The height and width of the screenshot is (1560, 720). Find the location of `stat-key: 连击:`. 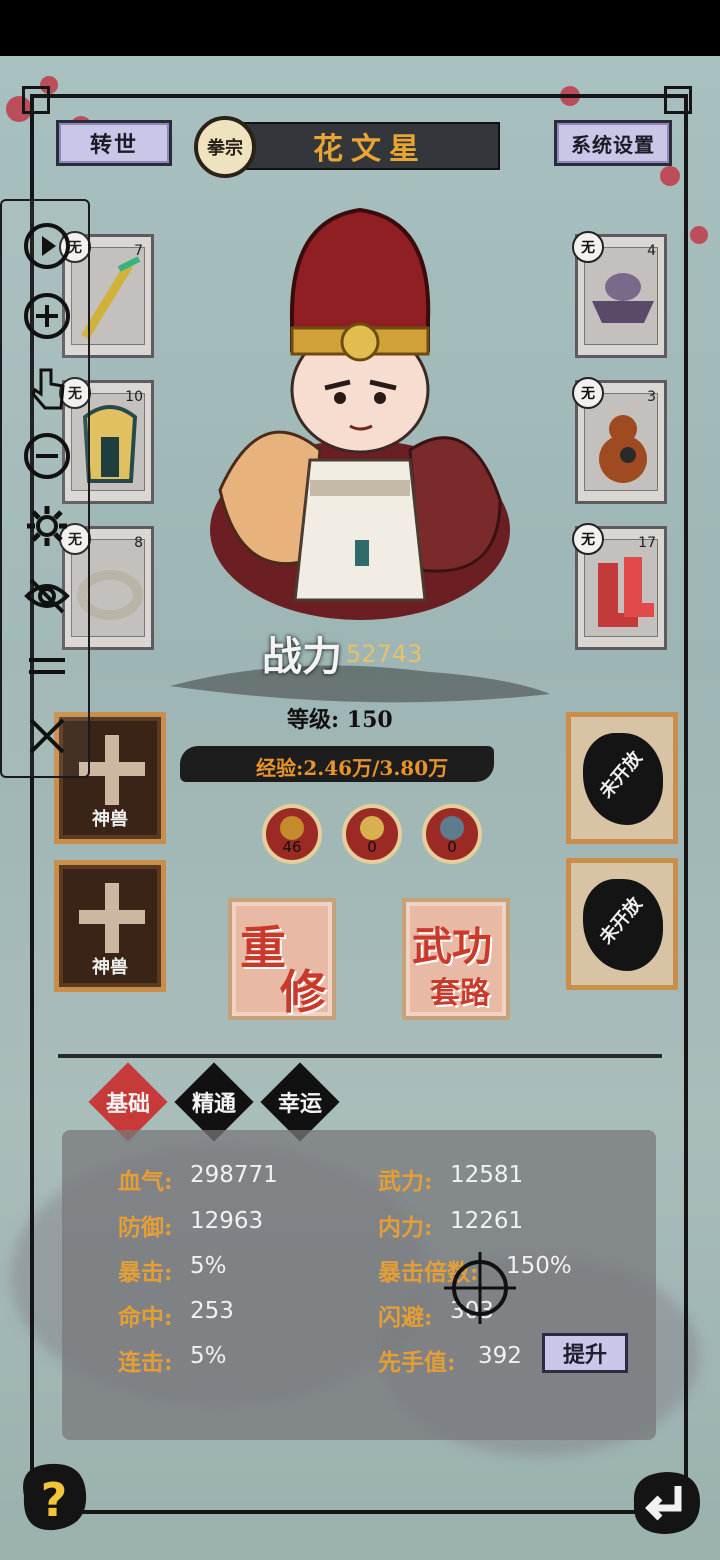

stat-key: 连击: is located at coordinates (145, 1362).